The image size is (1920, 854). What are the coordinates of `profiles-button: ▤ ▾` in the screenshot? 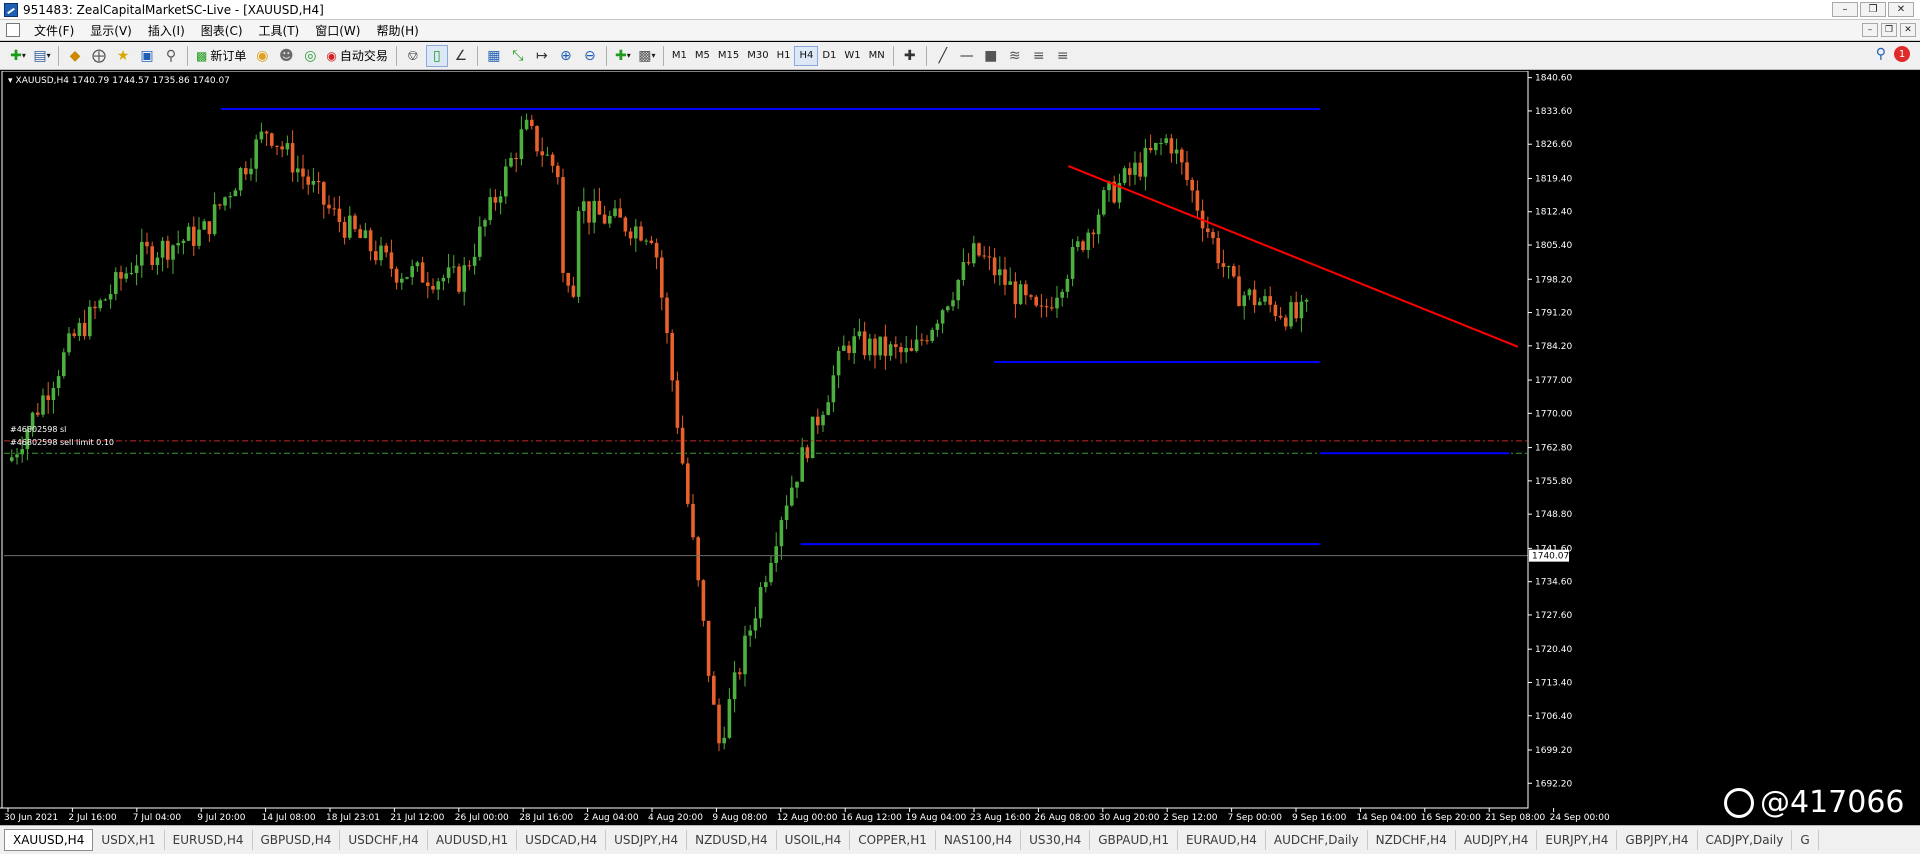 It's located at (42, 56).